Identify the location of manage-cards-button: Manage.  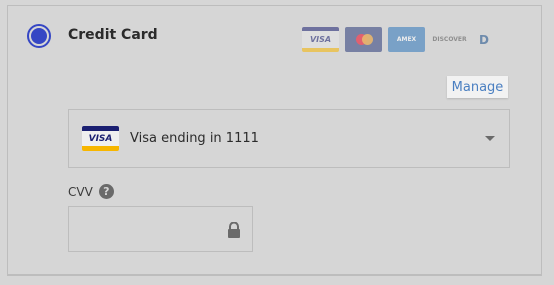
(477, 87).